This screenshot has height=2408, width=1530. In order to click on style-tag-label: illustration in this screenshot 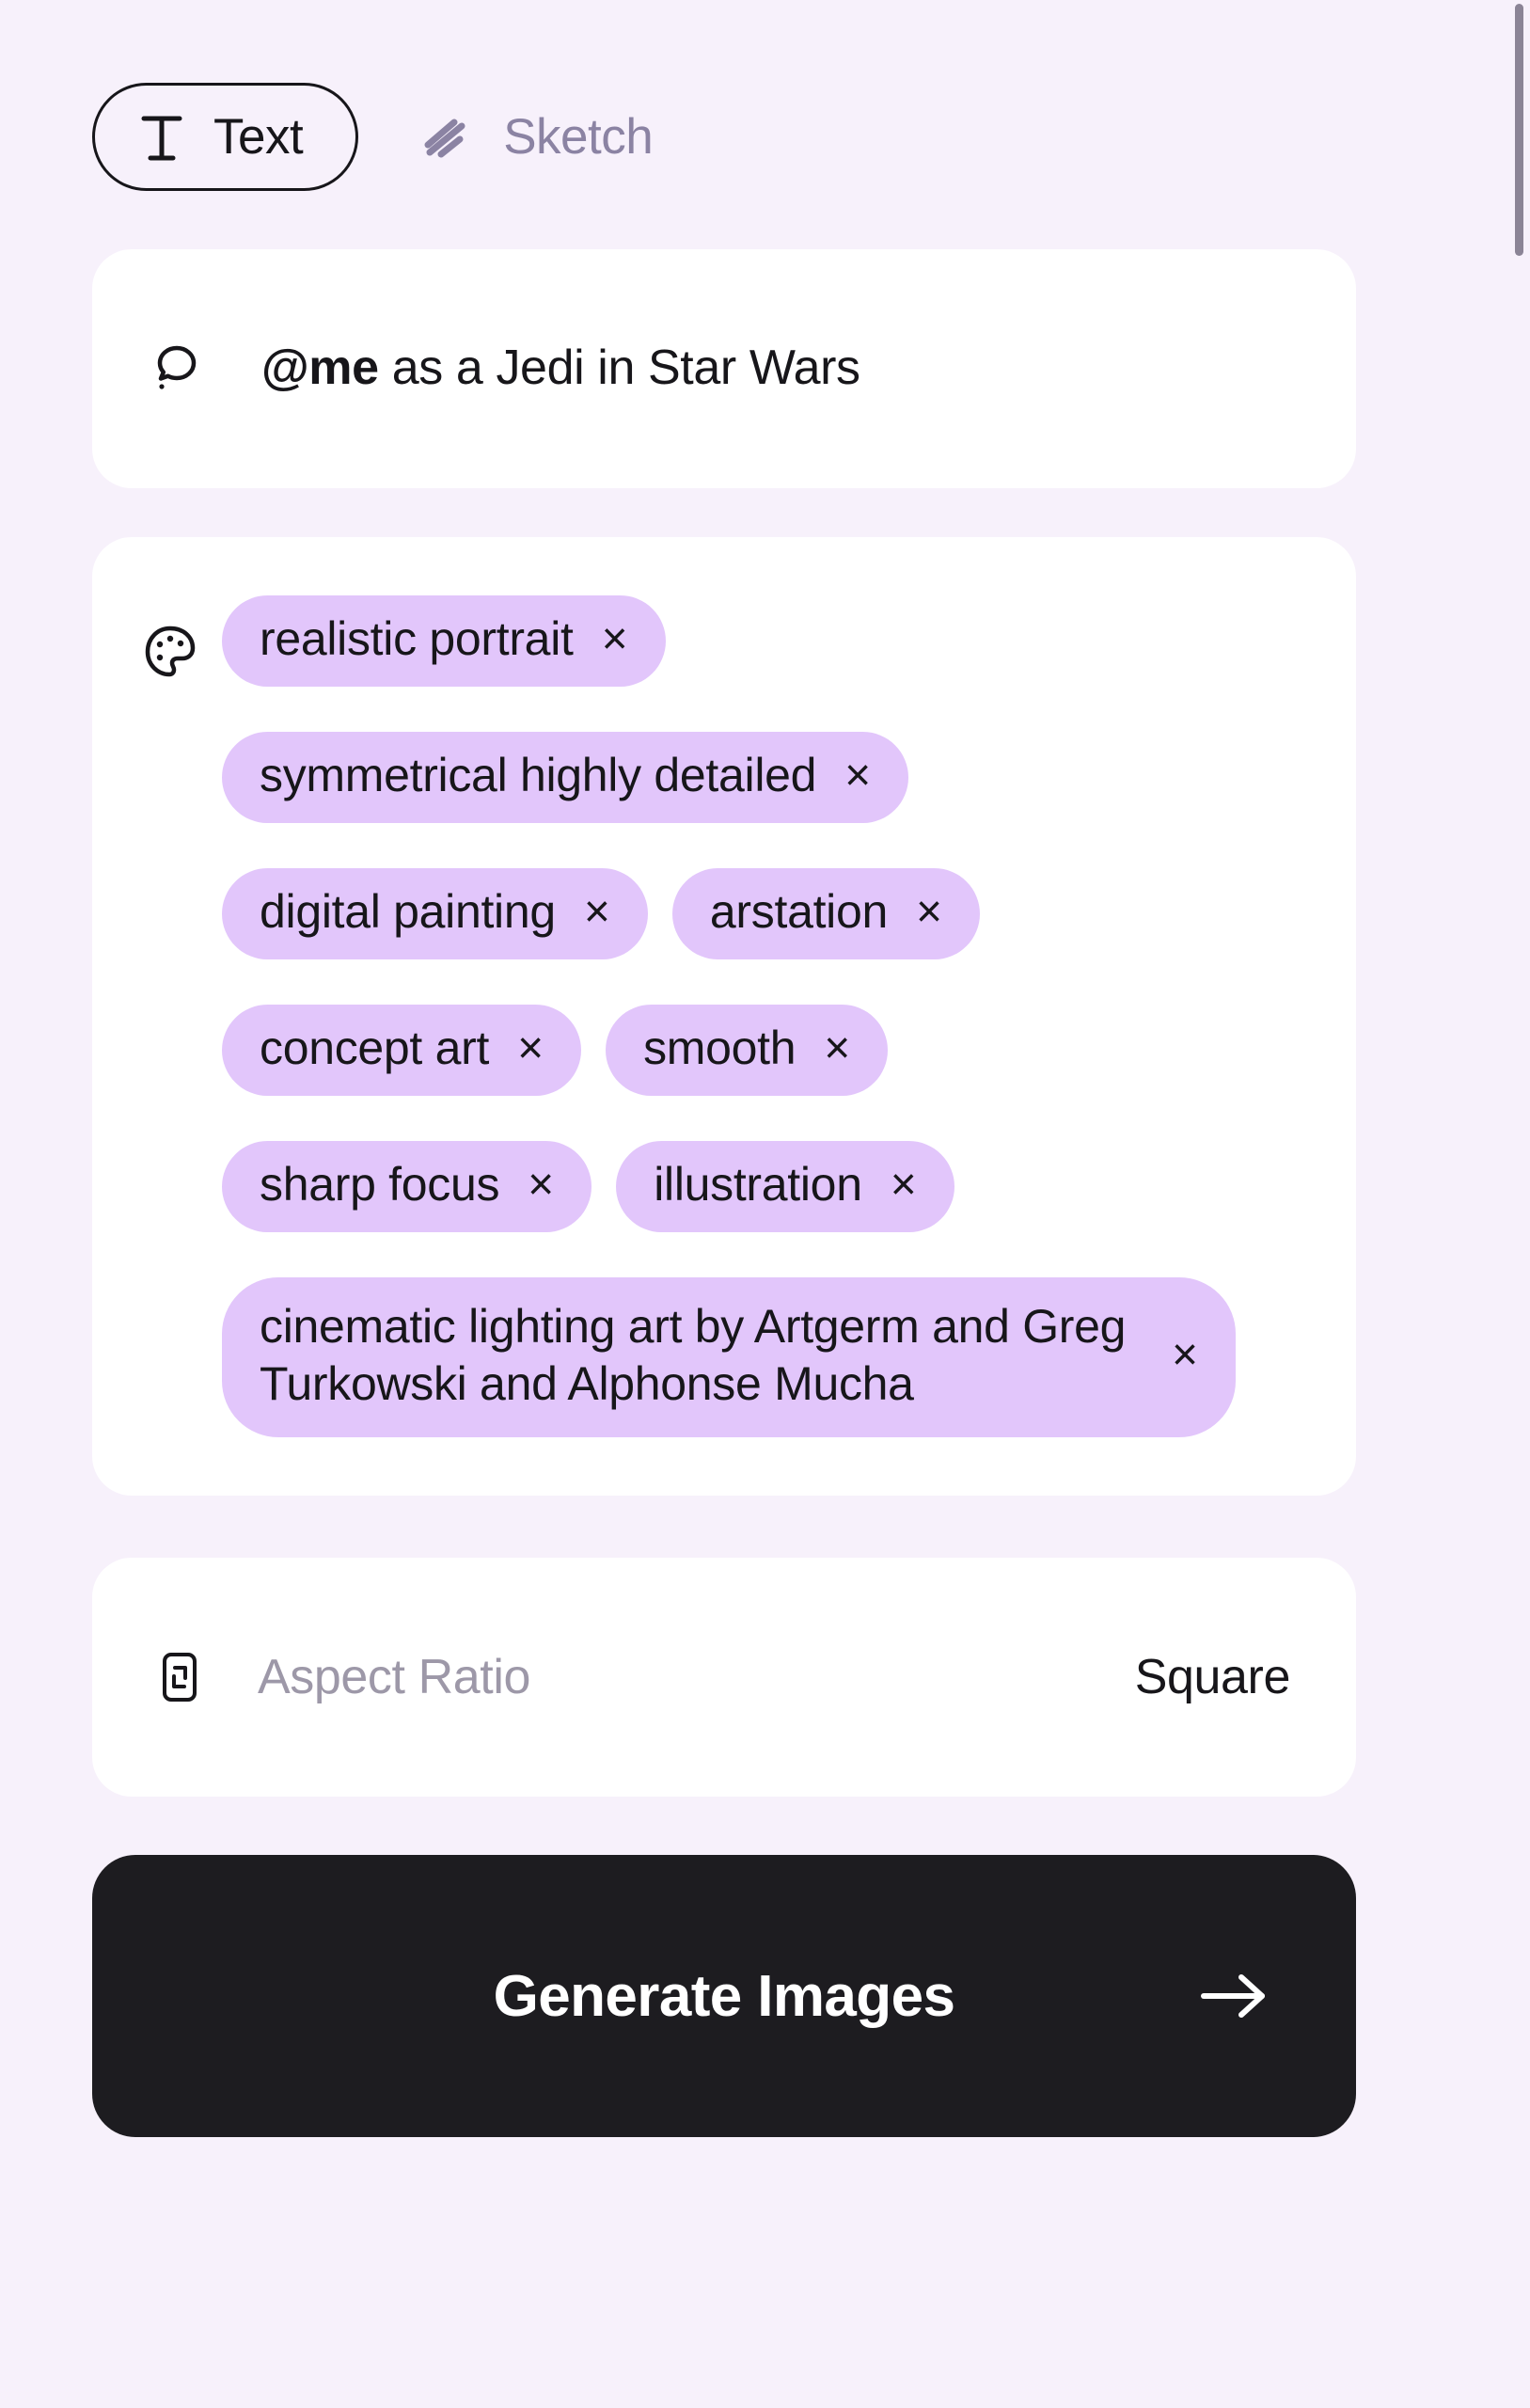, I will do `click(758, 1185)`.